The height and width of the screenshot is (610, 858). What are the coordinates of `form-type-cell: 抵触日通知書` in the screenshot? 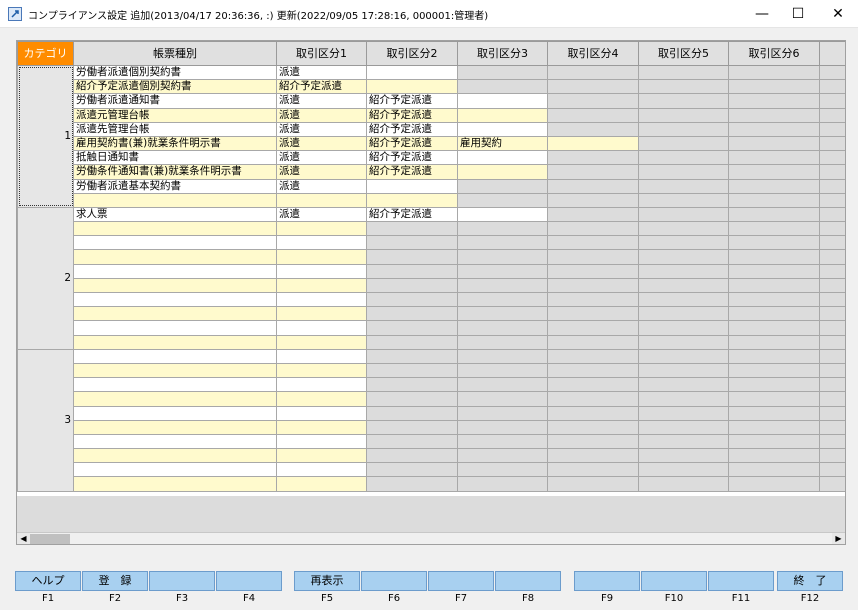 It's located at (175, 158).